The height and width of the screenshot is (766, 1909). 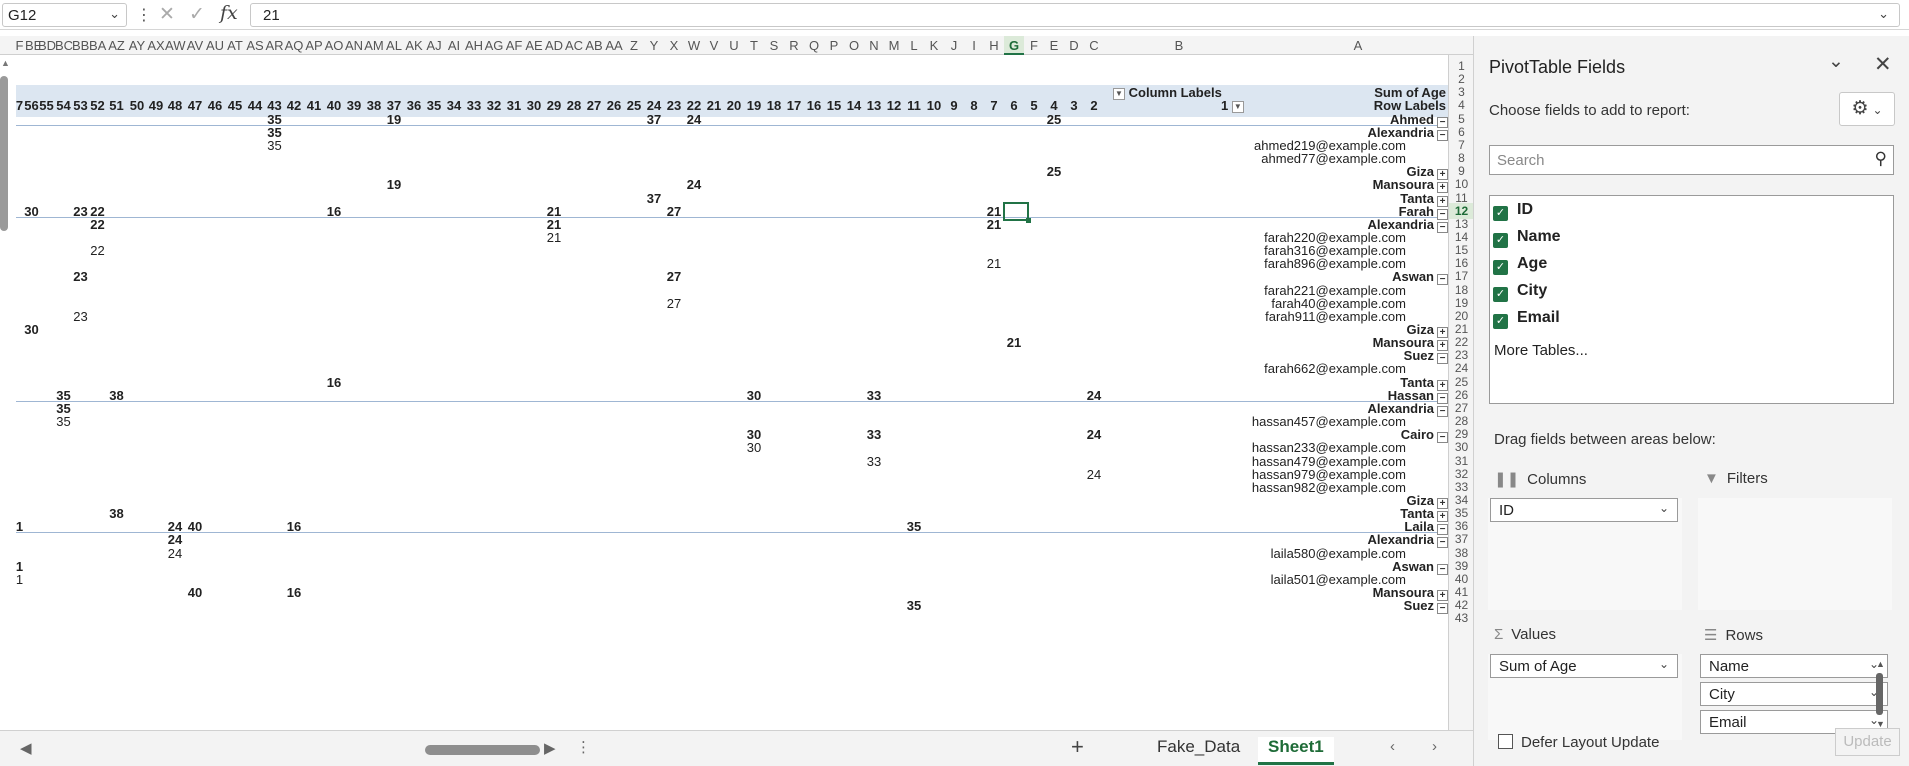 What do you see at coordinates (195, 593) in the screenshot?
I see `value-cell: 40` at bounding box center [195, 593].